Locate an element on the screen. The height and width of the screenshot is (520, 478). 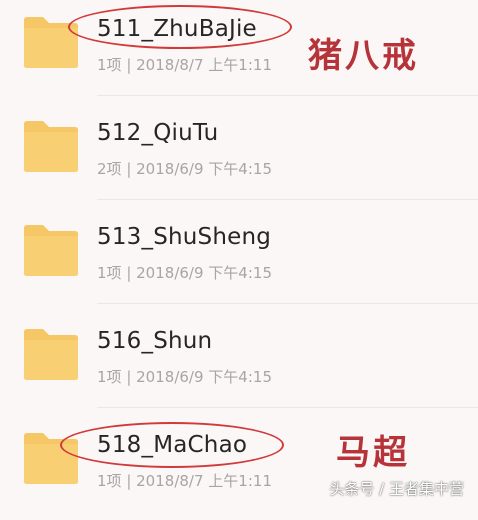
file-name: 512_QiuTu is located at coordinates (158, 133).